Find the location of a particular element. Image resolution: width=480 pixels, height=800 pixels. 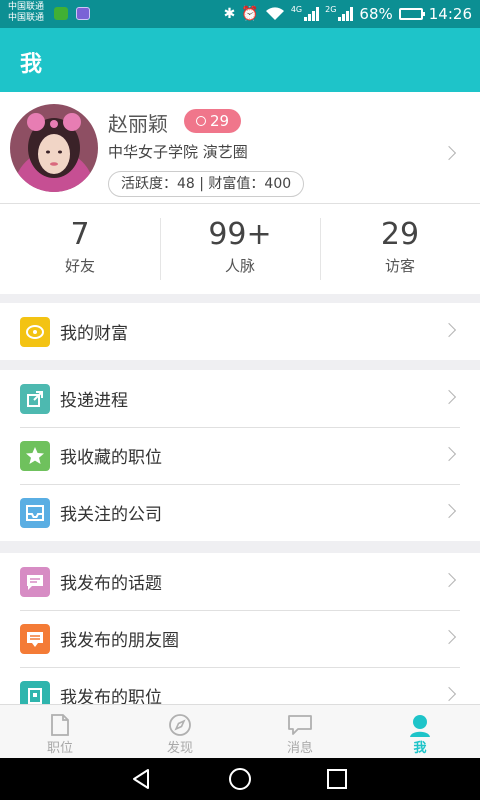

recents-icon is located at coordinates (337, 779).